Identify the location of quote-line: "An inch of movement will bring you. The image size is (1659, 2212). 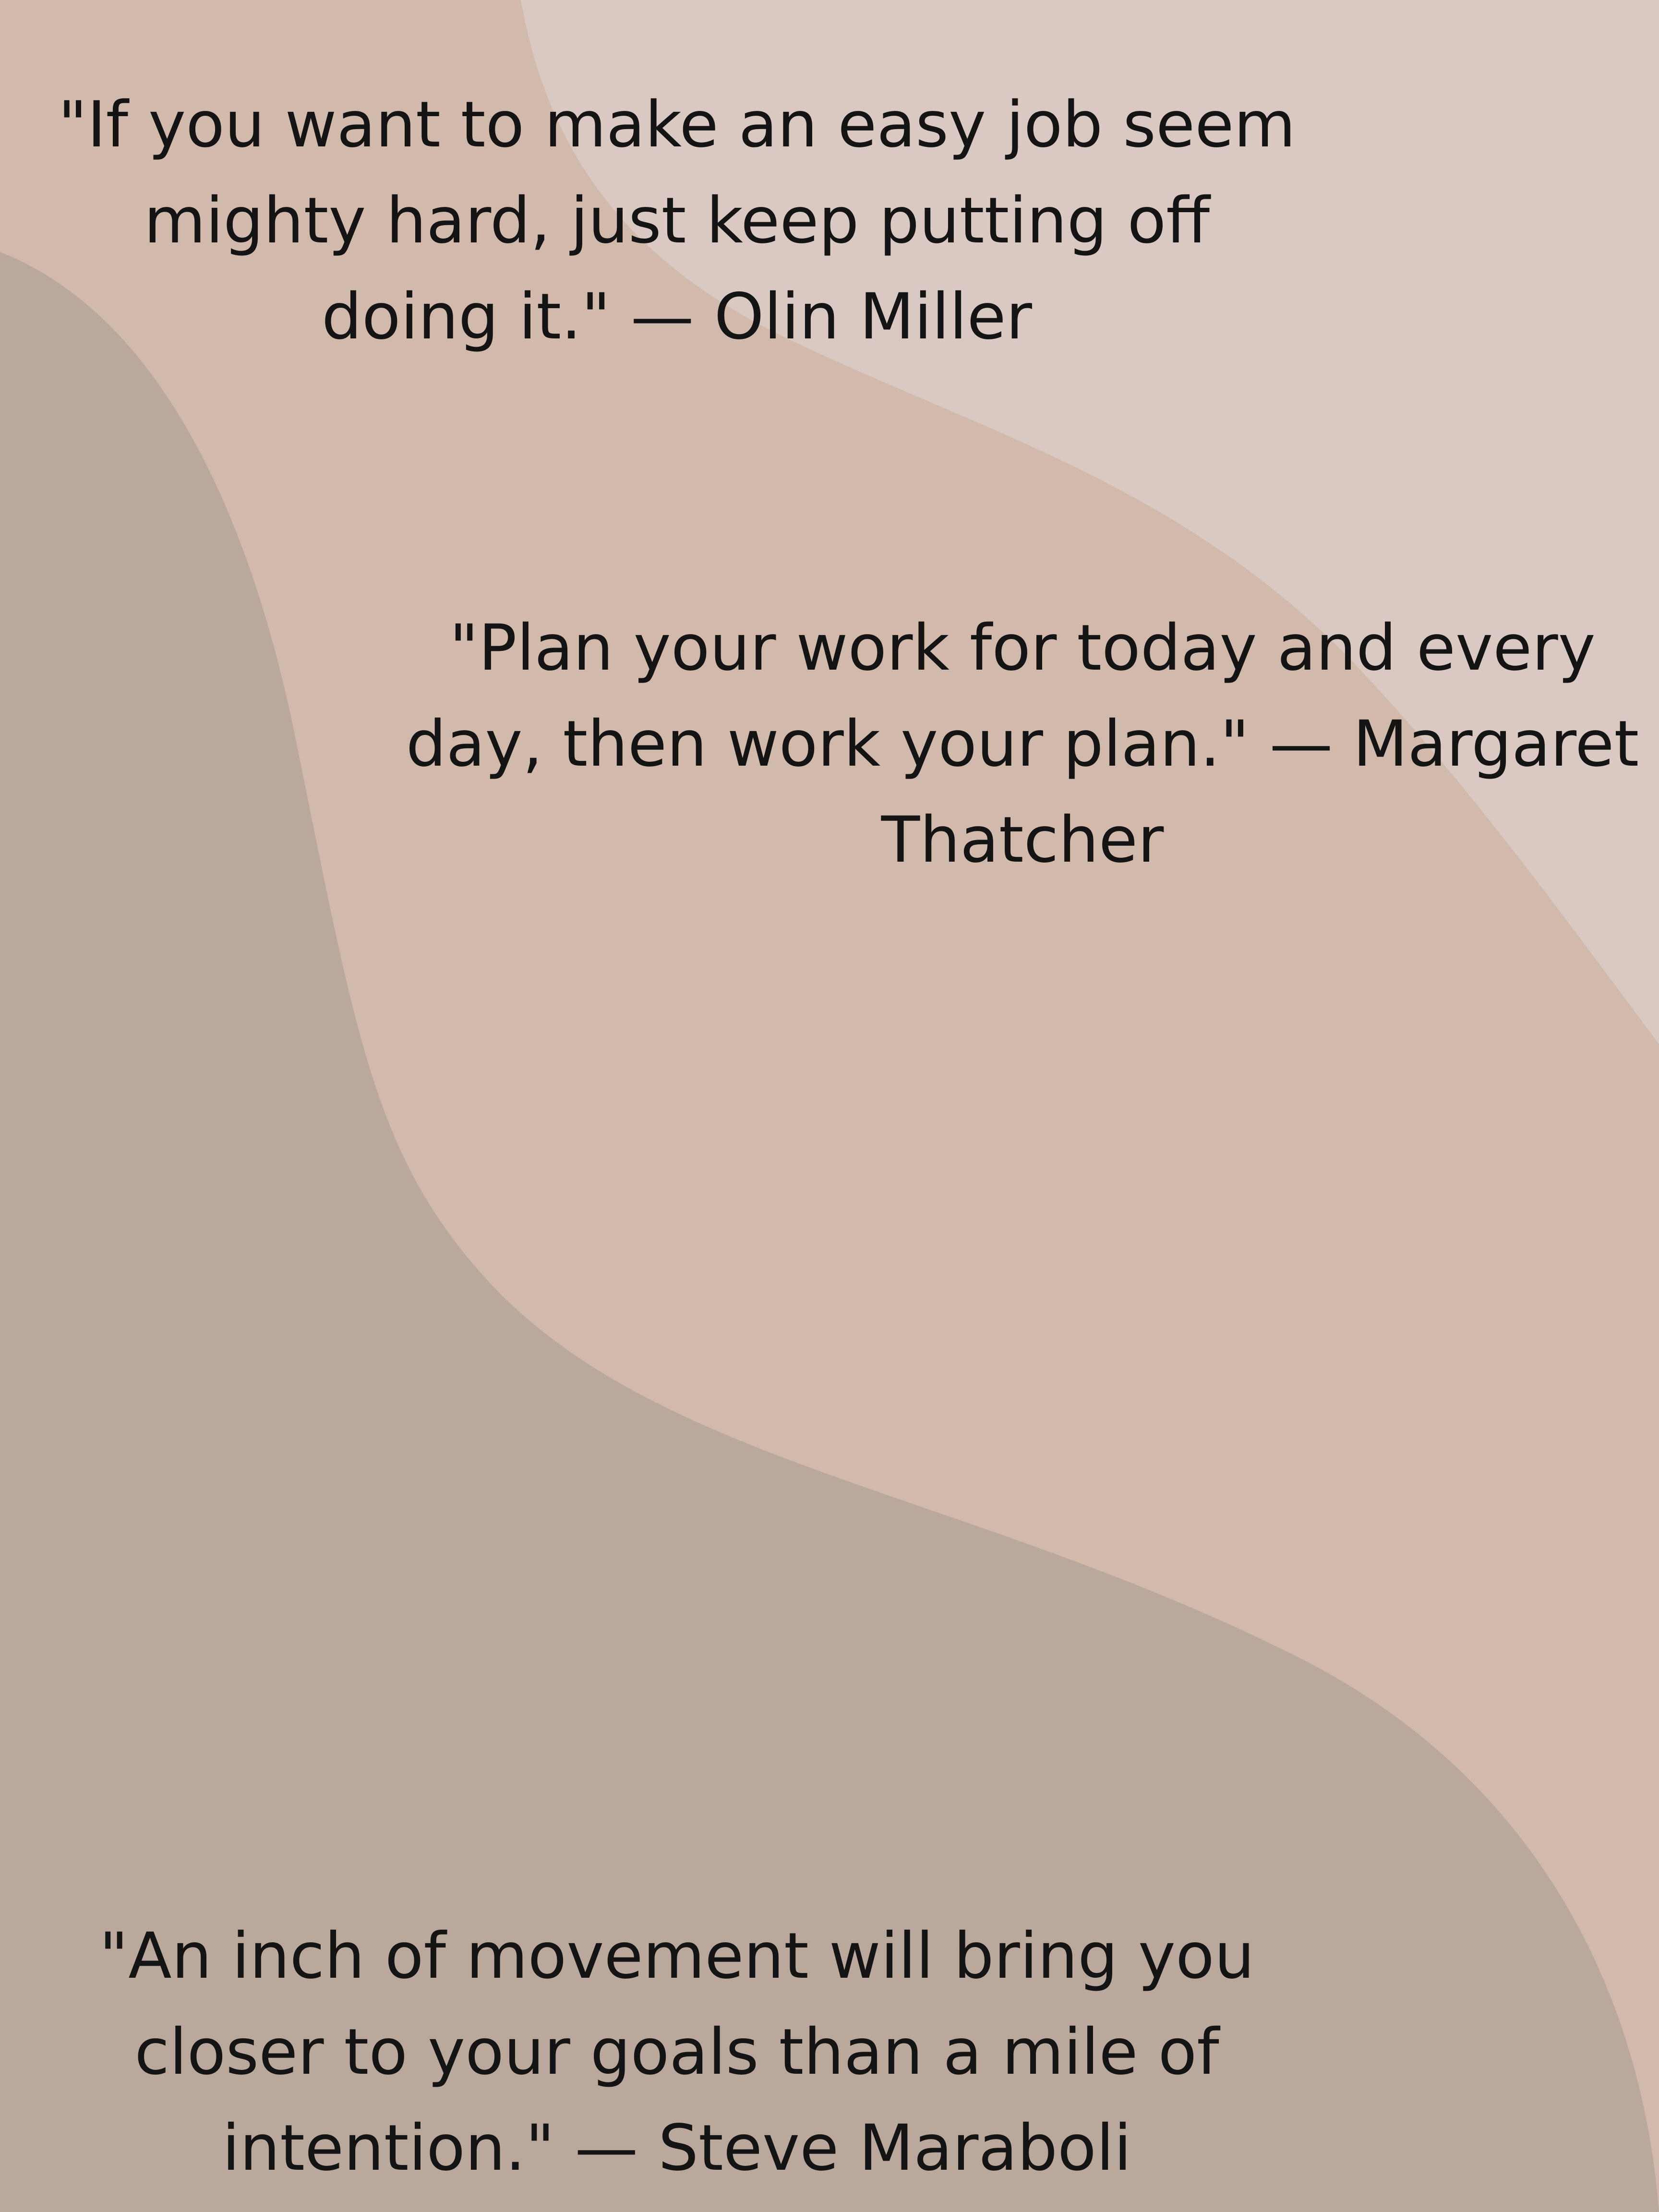
(677, 1956).